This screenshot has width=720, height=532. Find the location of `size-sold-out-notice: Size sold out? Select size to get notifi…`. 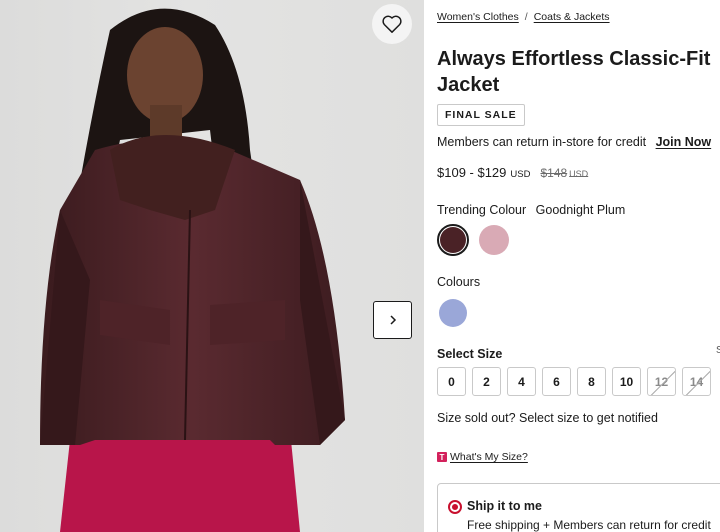

size-sold-out-notice: Size sold out? Select size to get notifi… is located at coordinates (547, 418).